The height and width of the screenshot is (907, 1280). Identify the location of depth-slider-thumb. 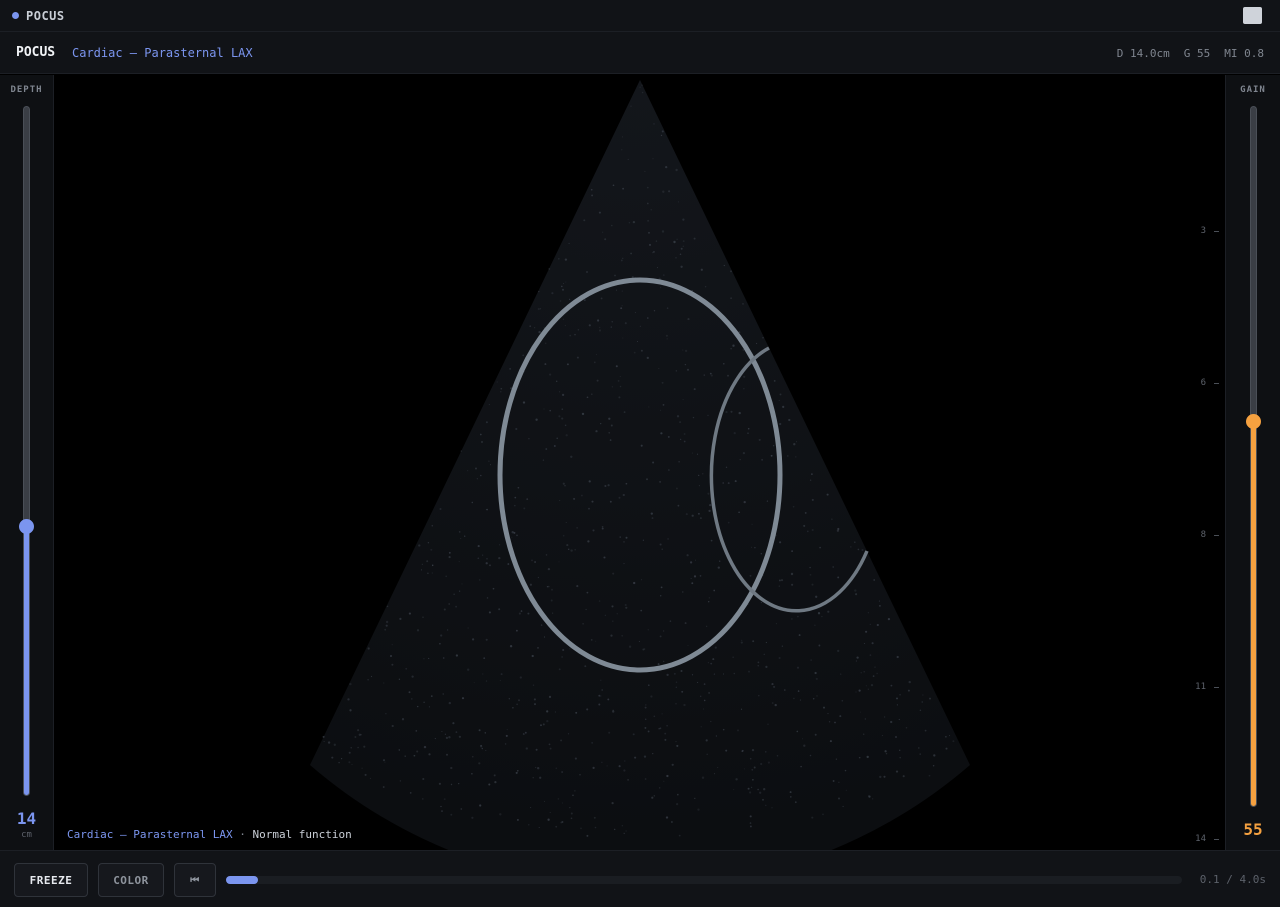
(26, 526).